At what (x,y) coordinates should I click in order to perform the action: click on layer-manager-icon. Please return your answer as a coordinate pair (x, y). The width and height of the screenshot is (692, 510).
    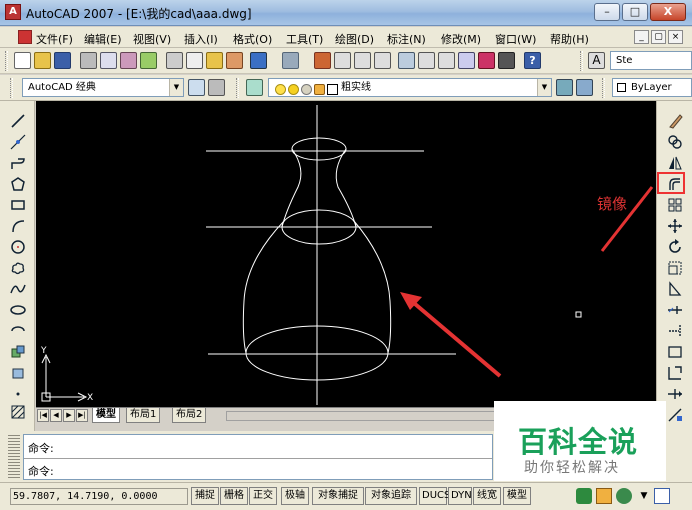
    Looking at the image, I should click on (254, 87).